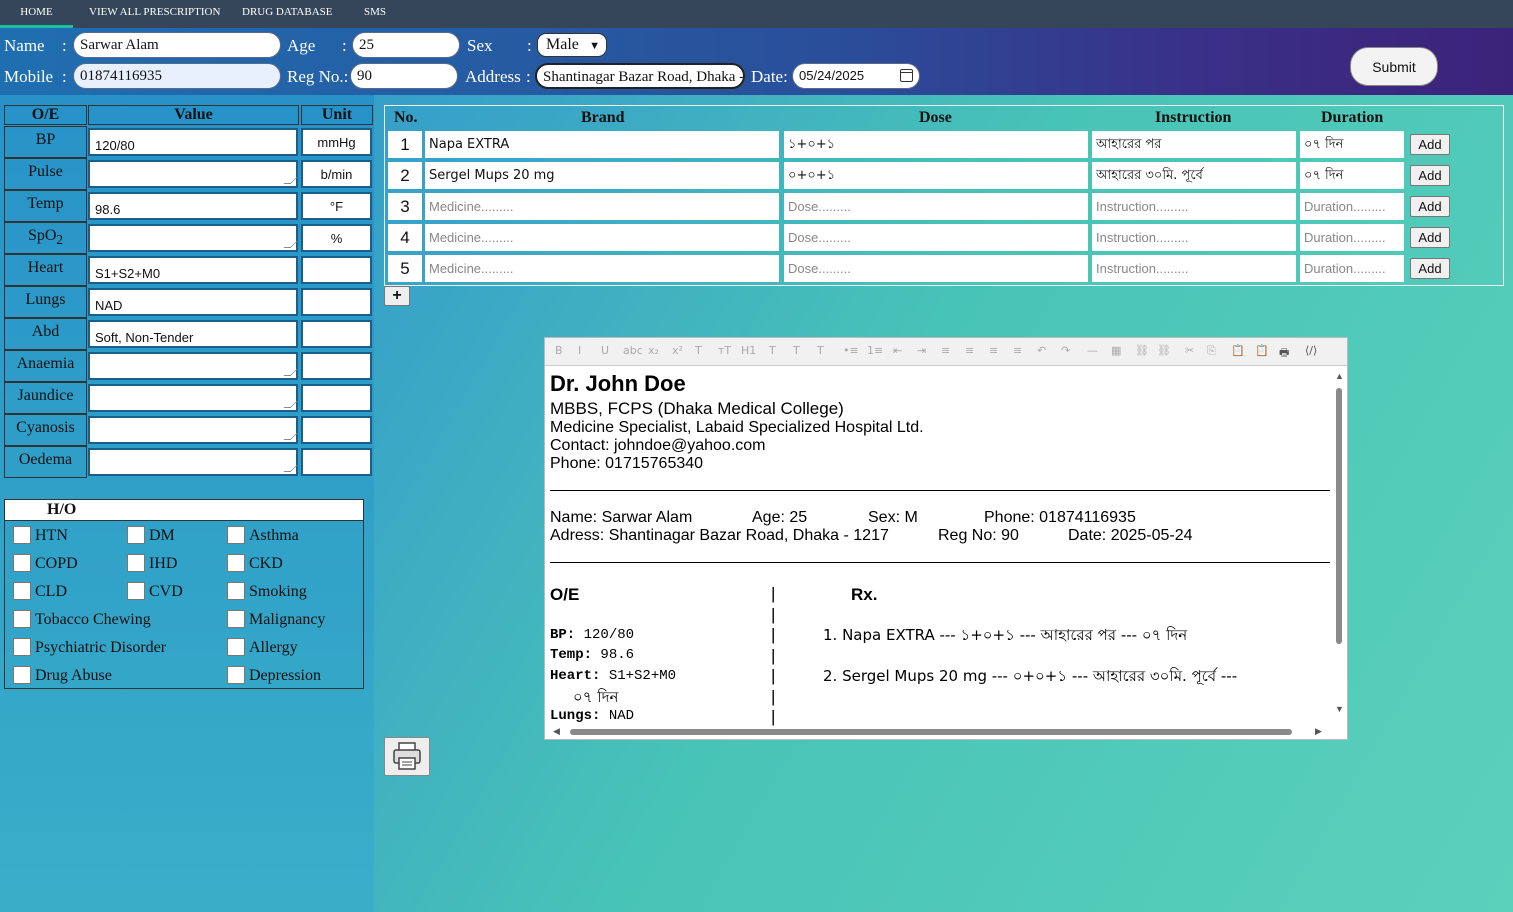  Describe the element at coordinates (906, 75) in the screenshot. I see `calendar-icon` at that location.